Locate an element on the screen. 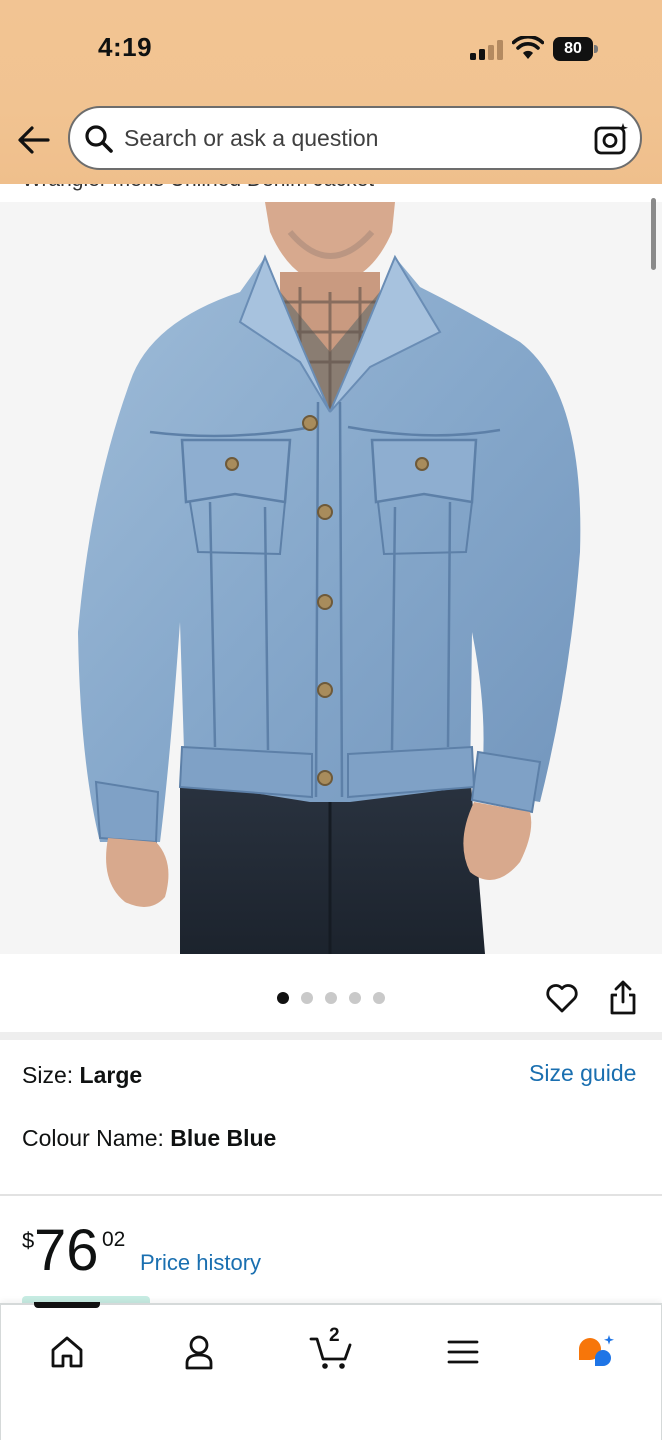 This screenshot has height=1440, width=662. status-time: 4:19 is located at coordinates (125, 47).